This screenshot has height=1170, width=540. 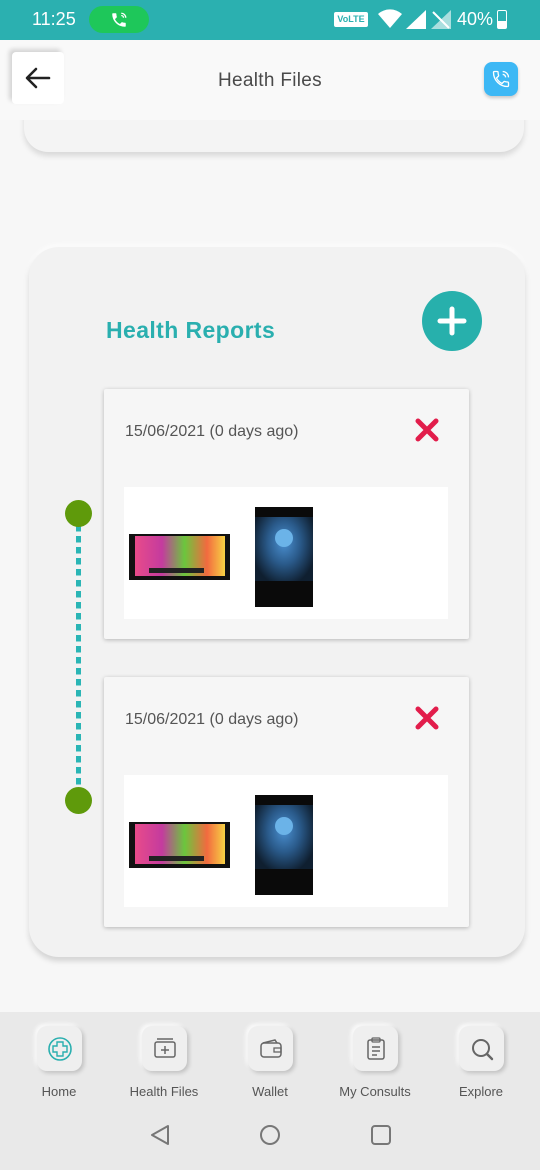 I want to click on add-report-button, so click(x=452, y=321).